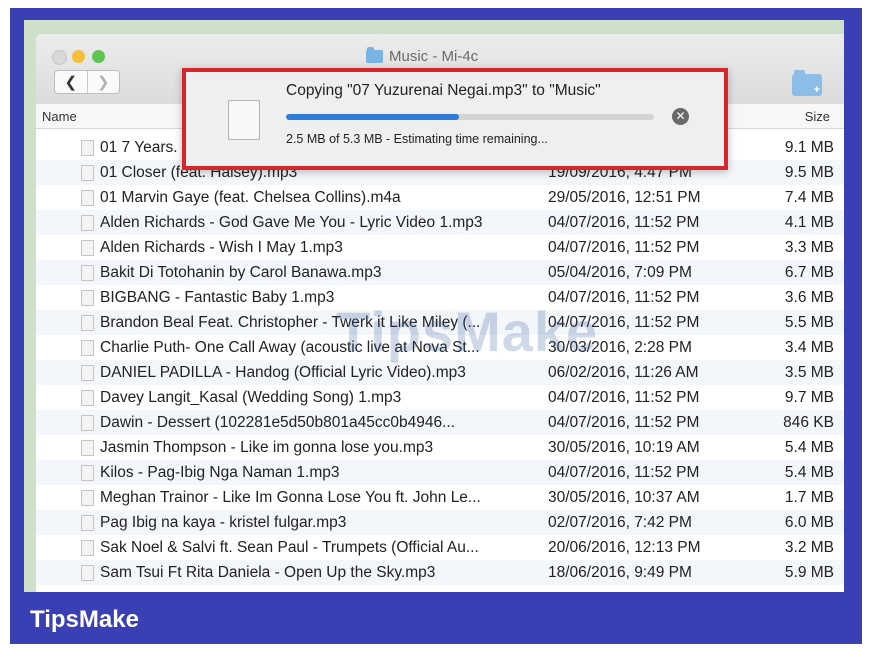 The image size is (870, 648). I want to click on column-header-name: Name, so click(59, 116).